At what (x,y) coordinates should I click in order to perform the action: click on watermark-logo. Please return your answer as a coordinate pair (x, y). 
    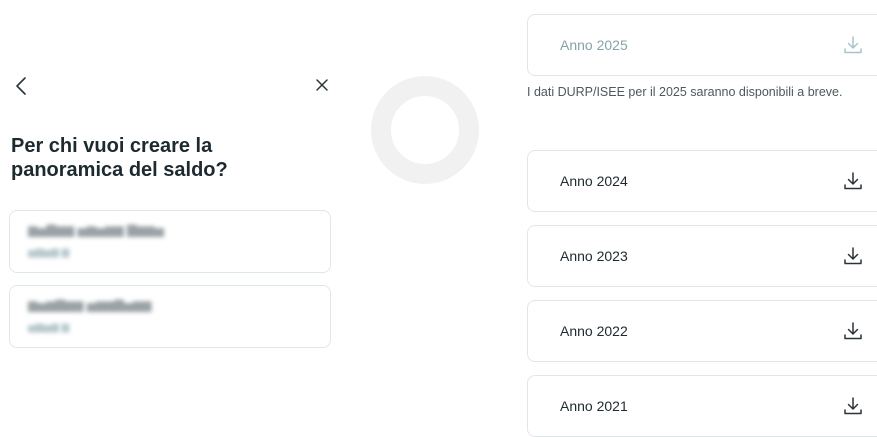
    Looking at the image, I should click on (425, 130).